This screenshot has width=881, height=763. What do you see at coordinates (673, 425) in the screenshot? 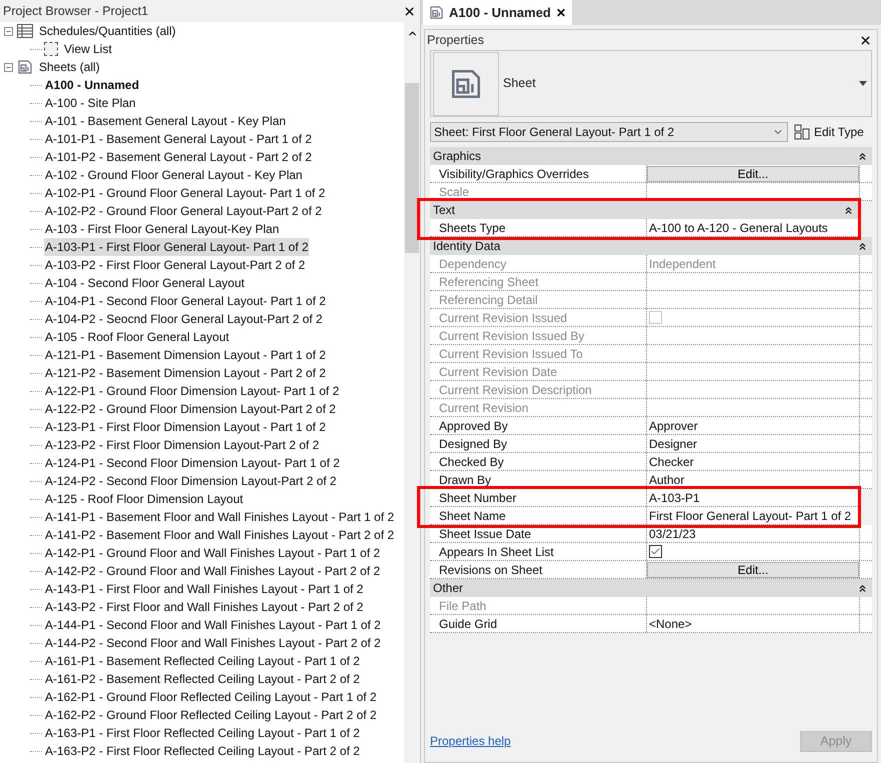
I see `property-value: Approver` at bounding box center [673, 425].